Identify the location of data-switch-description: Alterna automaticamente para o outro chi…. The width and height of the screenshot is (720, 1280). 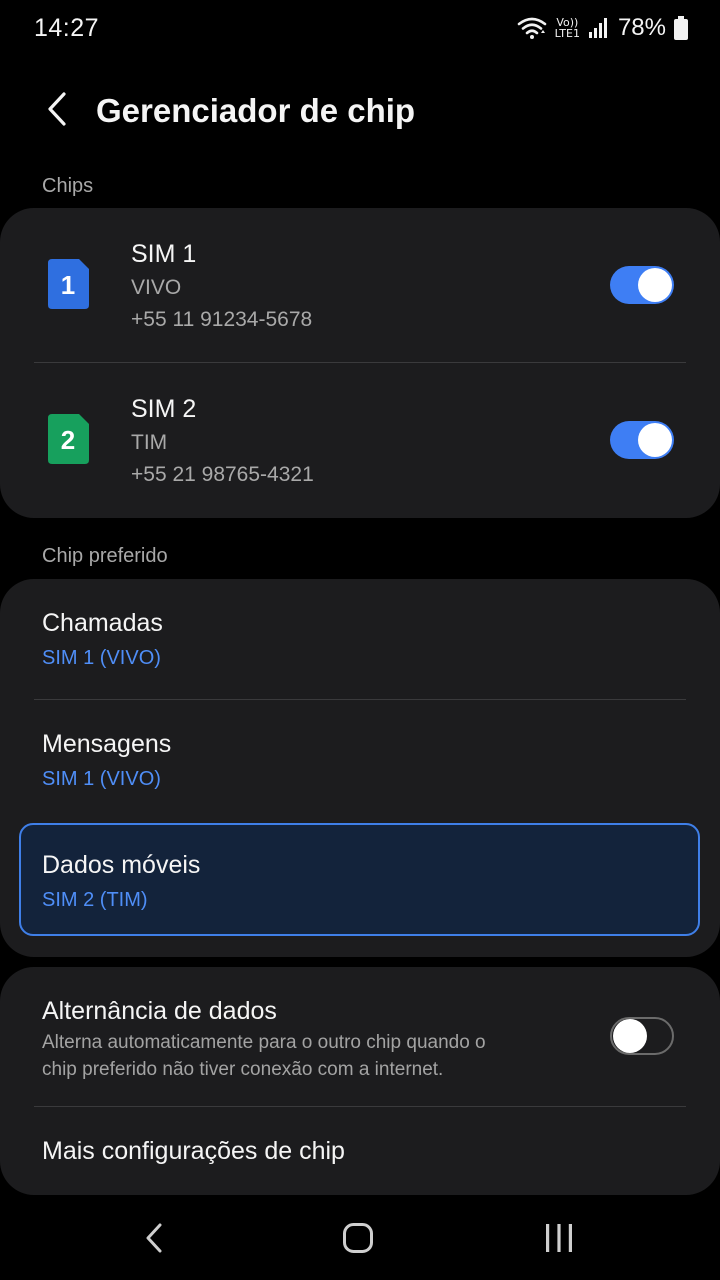
(264, 1056).